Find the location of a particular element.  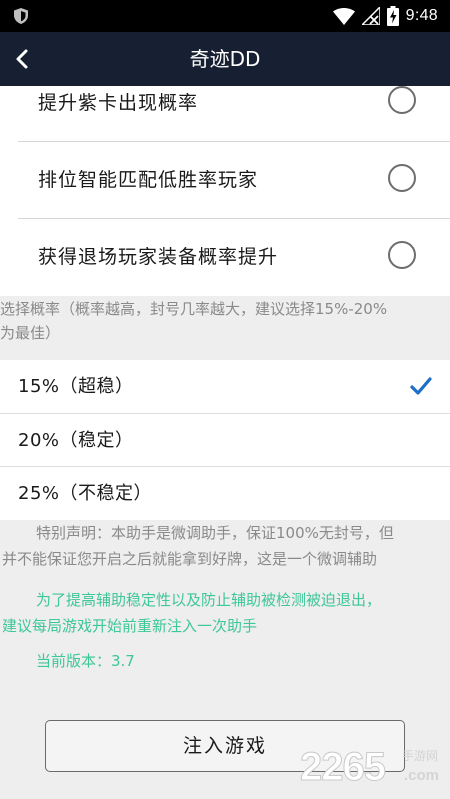

watermark-number: 2265 is located at coordinates (343, 767).